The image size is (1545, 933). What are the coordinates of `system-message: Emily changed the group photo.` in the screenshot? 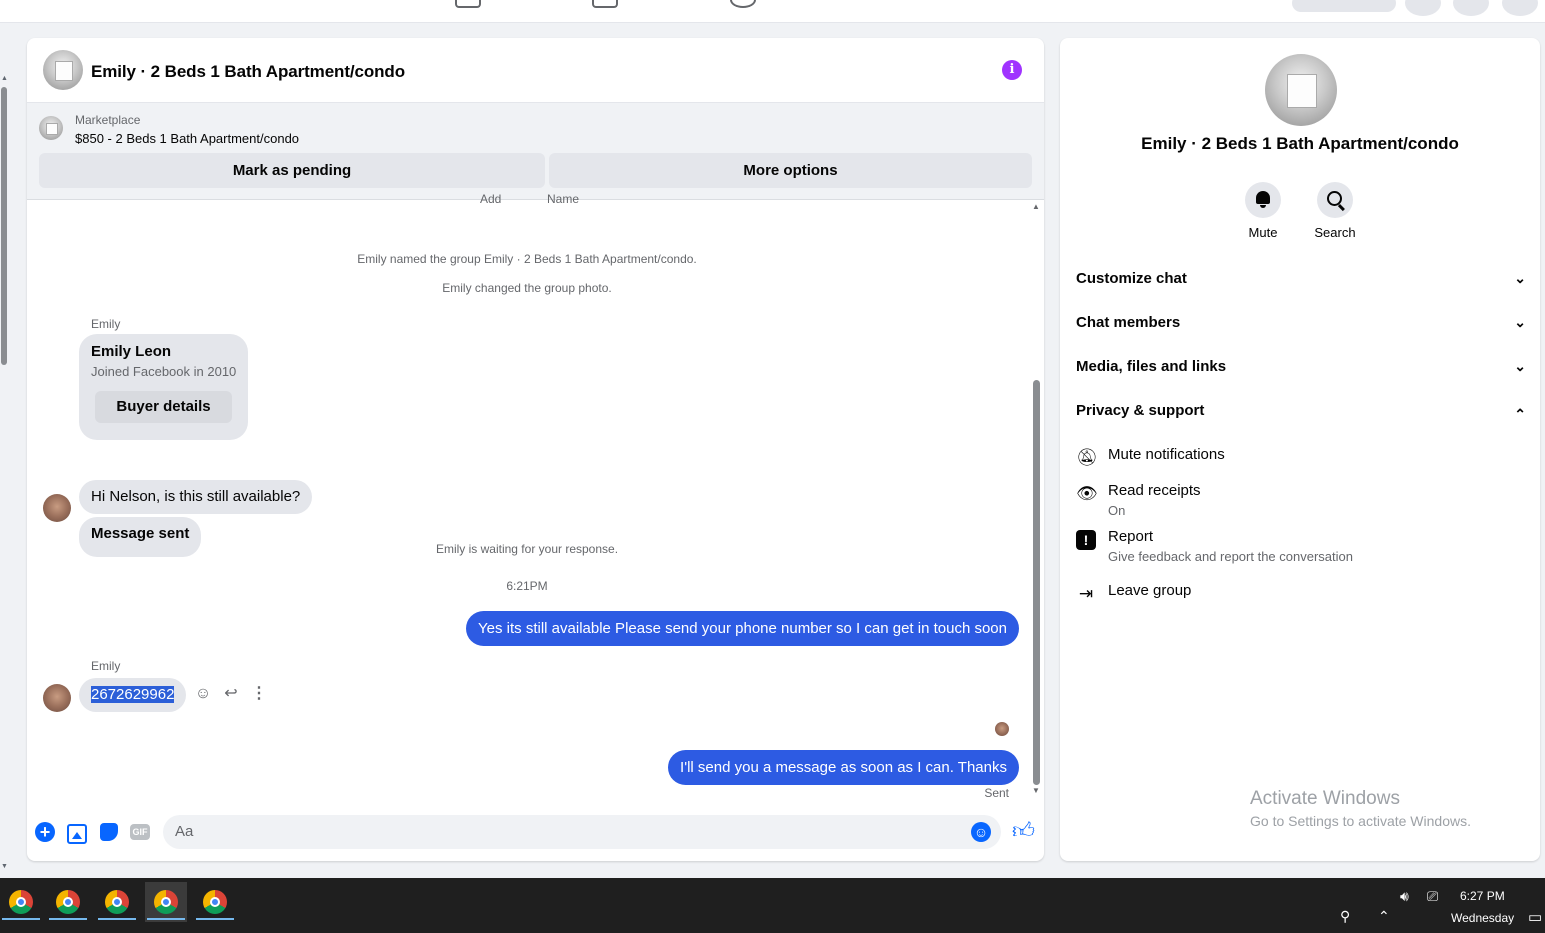 It's located at (527, 288).